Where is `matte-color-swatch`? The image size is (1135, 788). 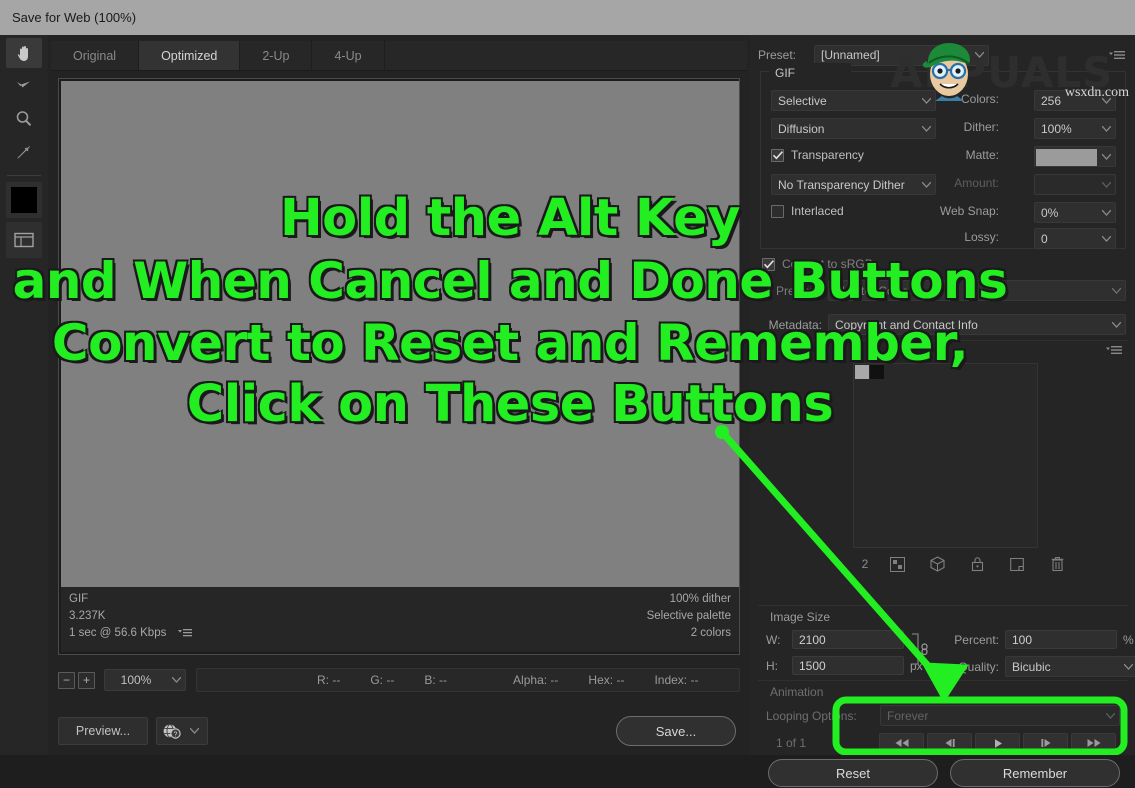
matte-color-swatch is located at coordinates (1066, 157).